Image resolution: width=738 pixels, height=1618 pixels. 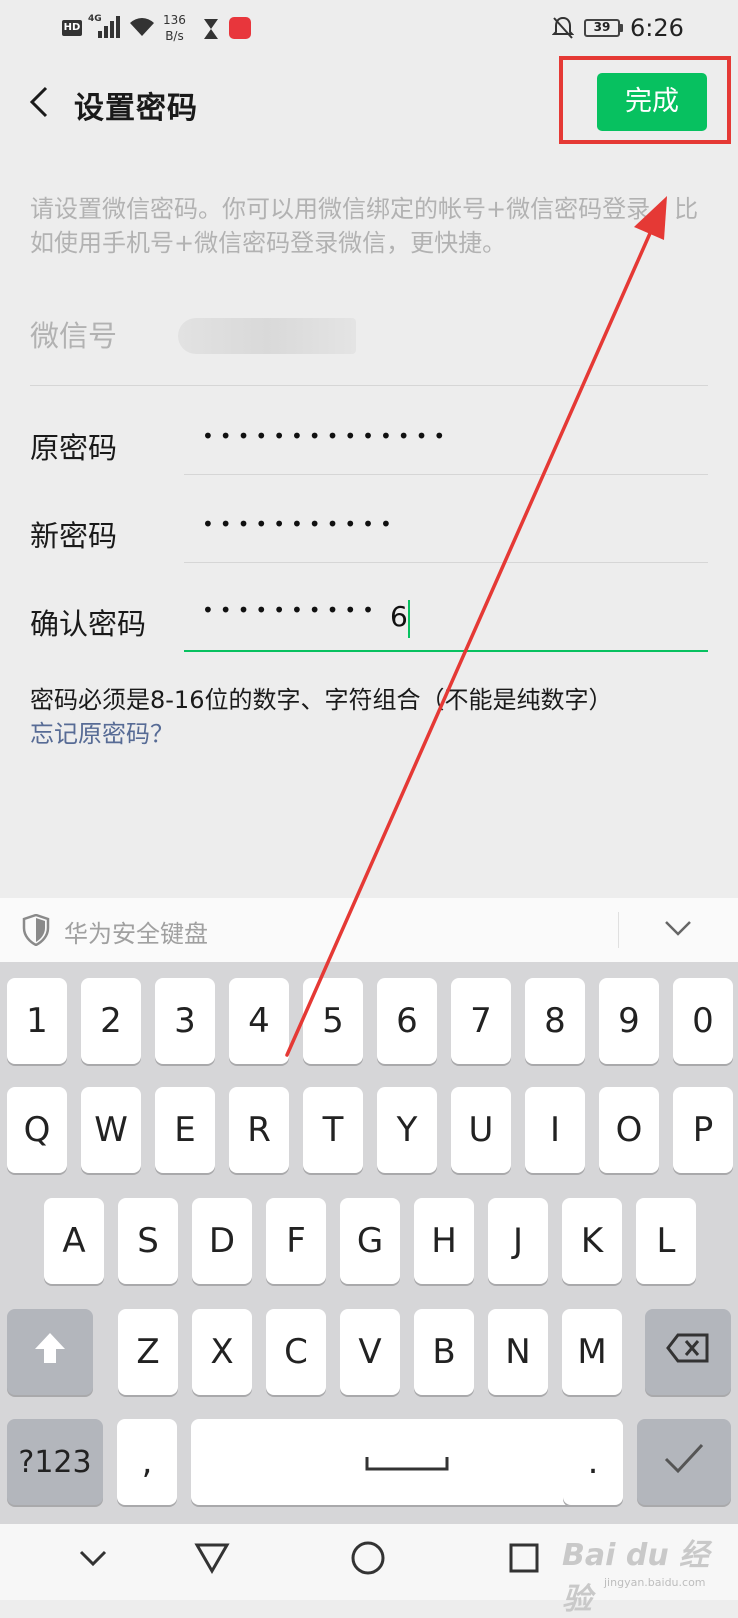 I want to click on key-6: 6, so click(x=407, y=1021).